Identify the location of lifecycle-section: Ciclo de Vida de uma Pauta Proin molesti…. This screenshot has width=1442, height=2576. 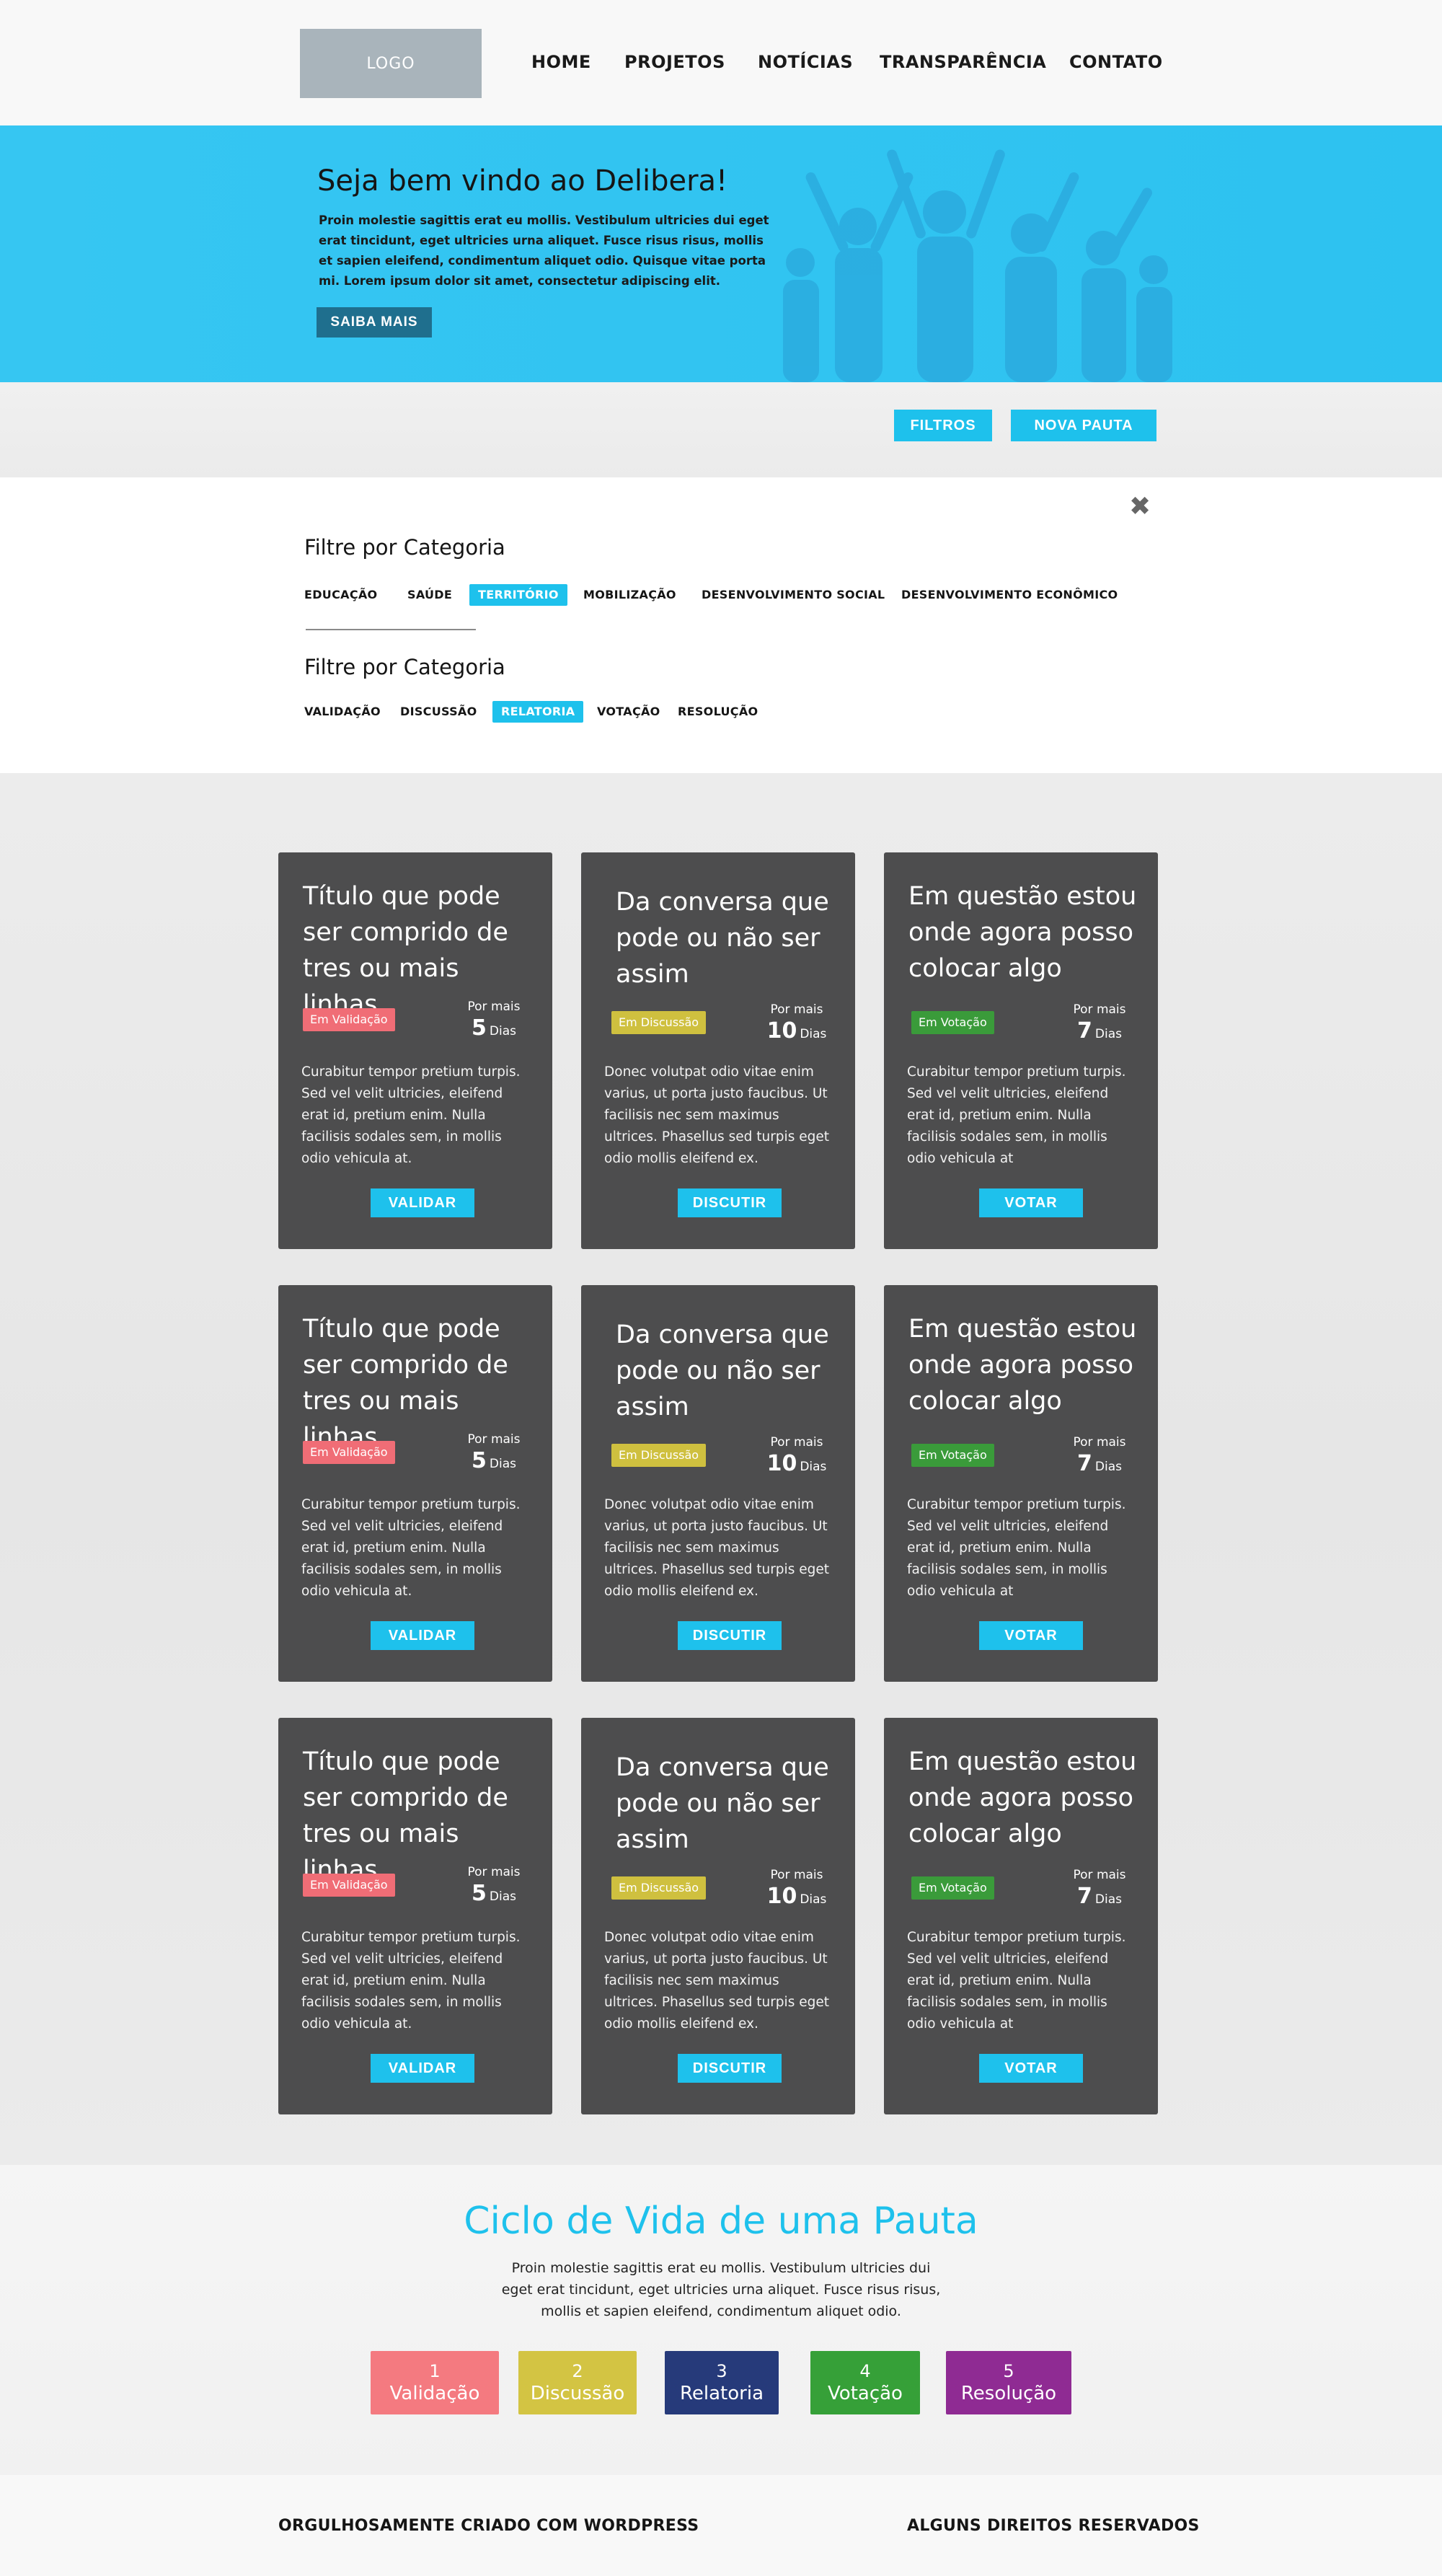
(721, 2320).